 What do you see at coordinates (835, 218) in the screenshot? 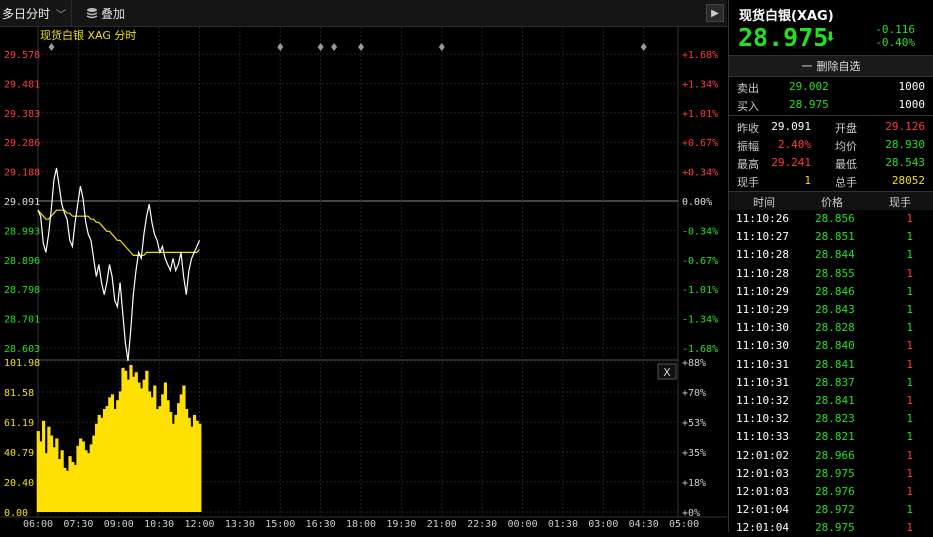
I see `tick-price: 28.856` at bounding box center [835, 218].